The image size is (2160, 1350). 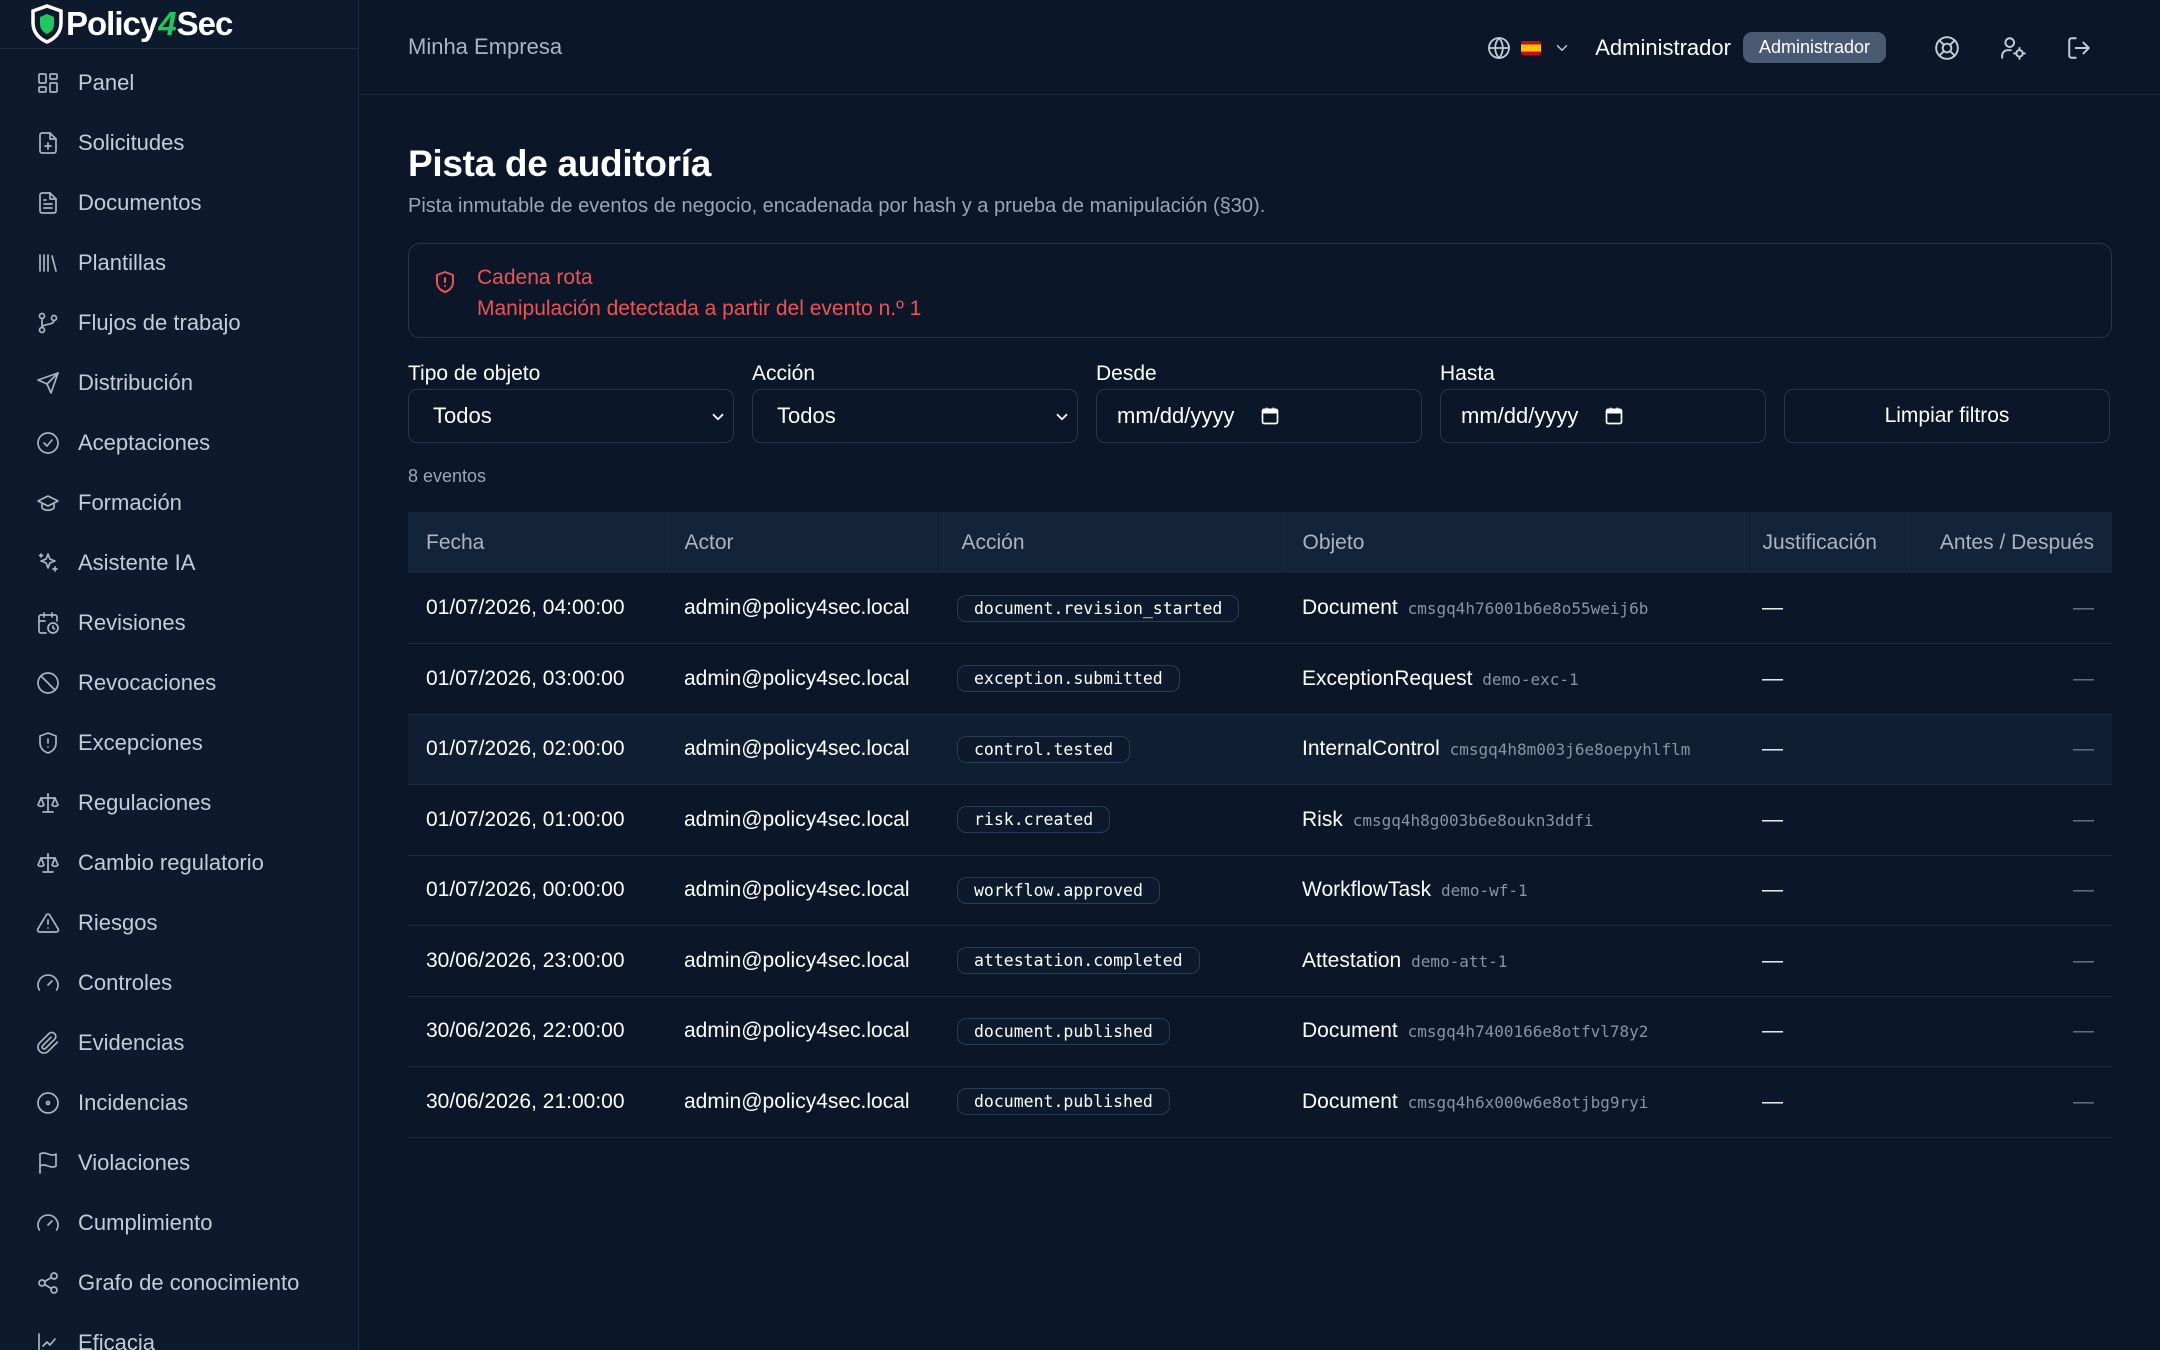 I want to click on sidebar-item-panel: Panel, so click(x=179, y=83).